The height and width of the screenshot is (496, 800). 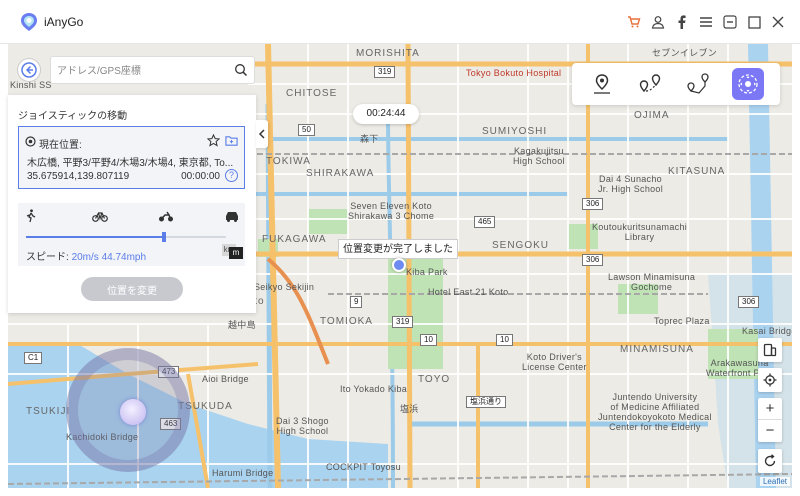 What do you see at coordinates (236, 253) in the screenshot?
I see `unit-m-toggle: m` at bounding box center [236, 253].